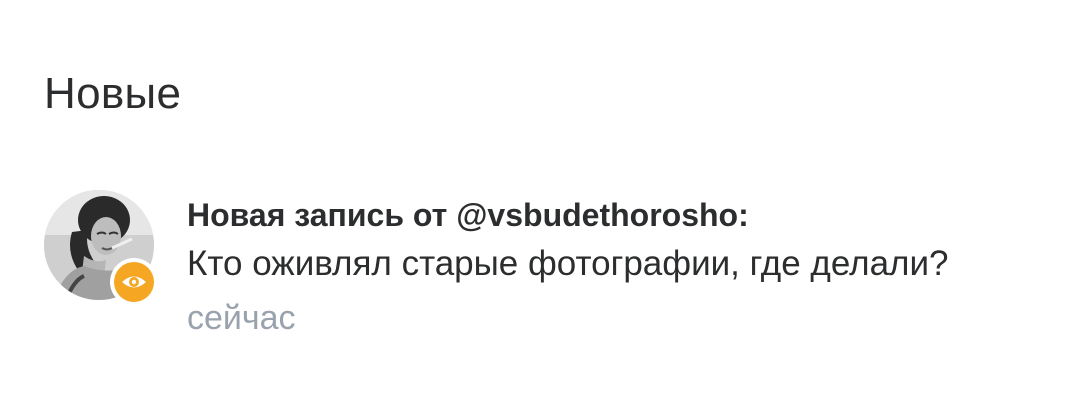  What do you see at coordinates (241, 318) in the screenshot?
I see `notification-time: сейчас` at bounding box center [241, 318].